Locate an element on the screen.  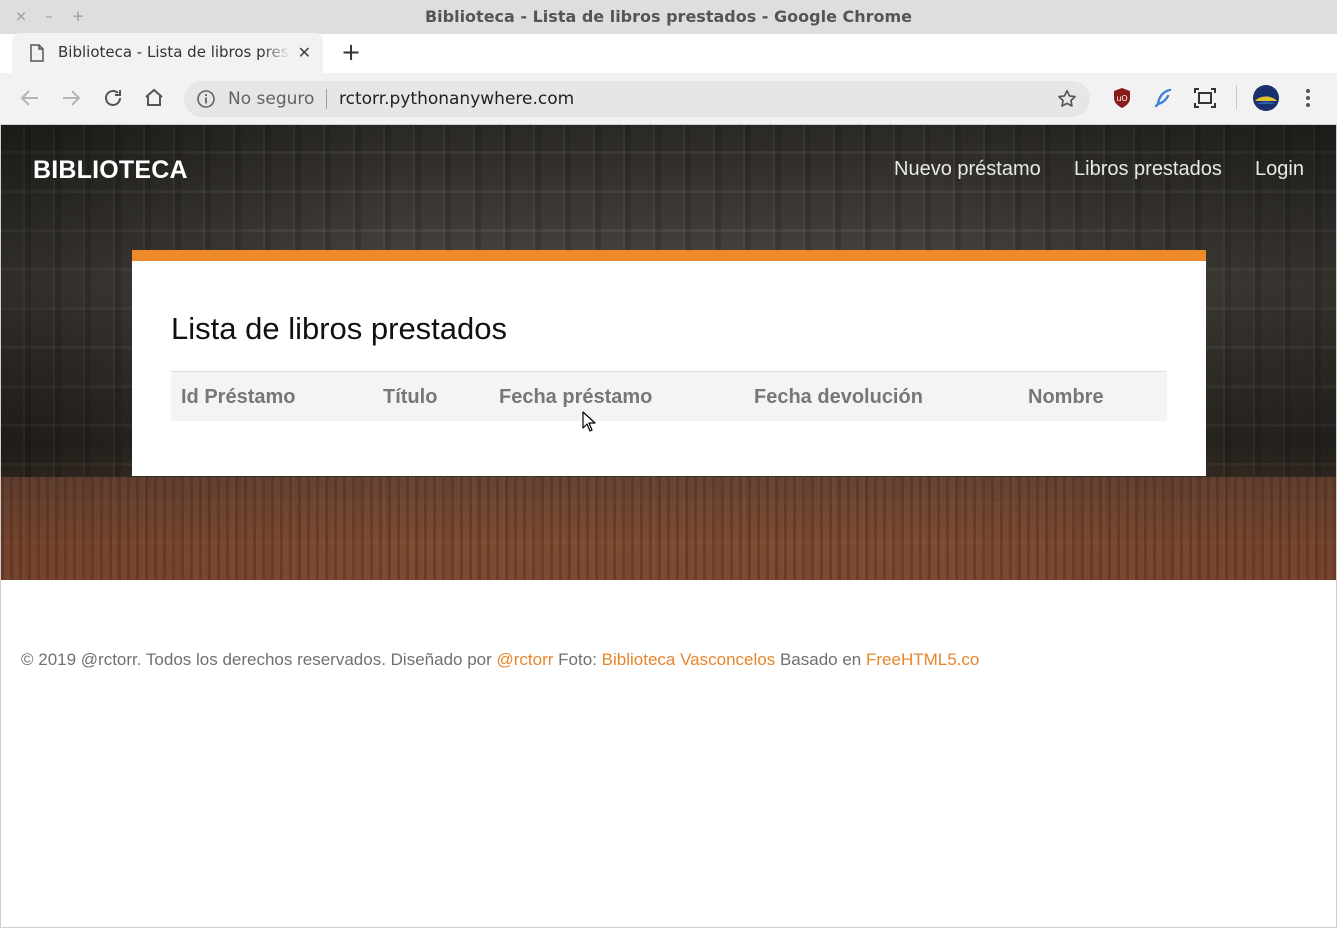
ublock-icon: uO is located at coordinates (1122, 98).